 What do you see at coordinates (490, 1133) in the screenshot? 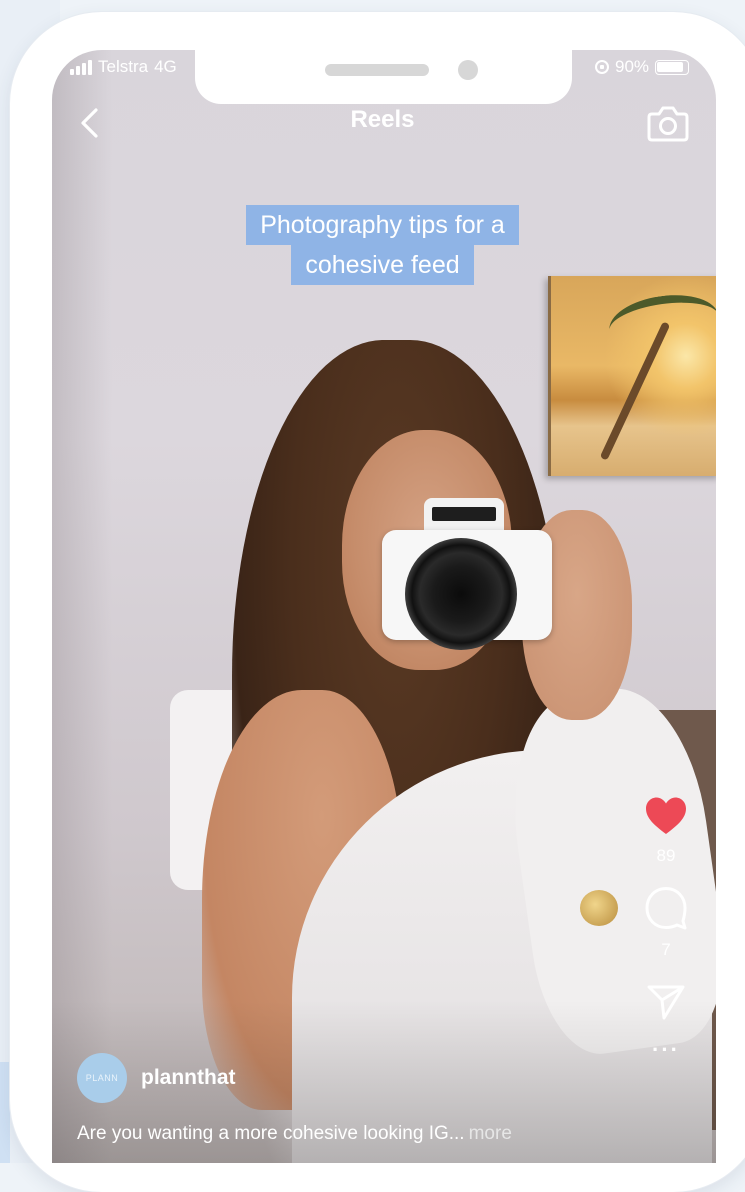
I see `more-link: more` at bounding box center [490, 1133].